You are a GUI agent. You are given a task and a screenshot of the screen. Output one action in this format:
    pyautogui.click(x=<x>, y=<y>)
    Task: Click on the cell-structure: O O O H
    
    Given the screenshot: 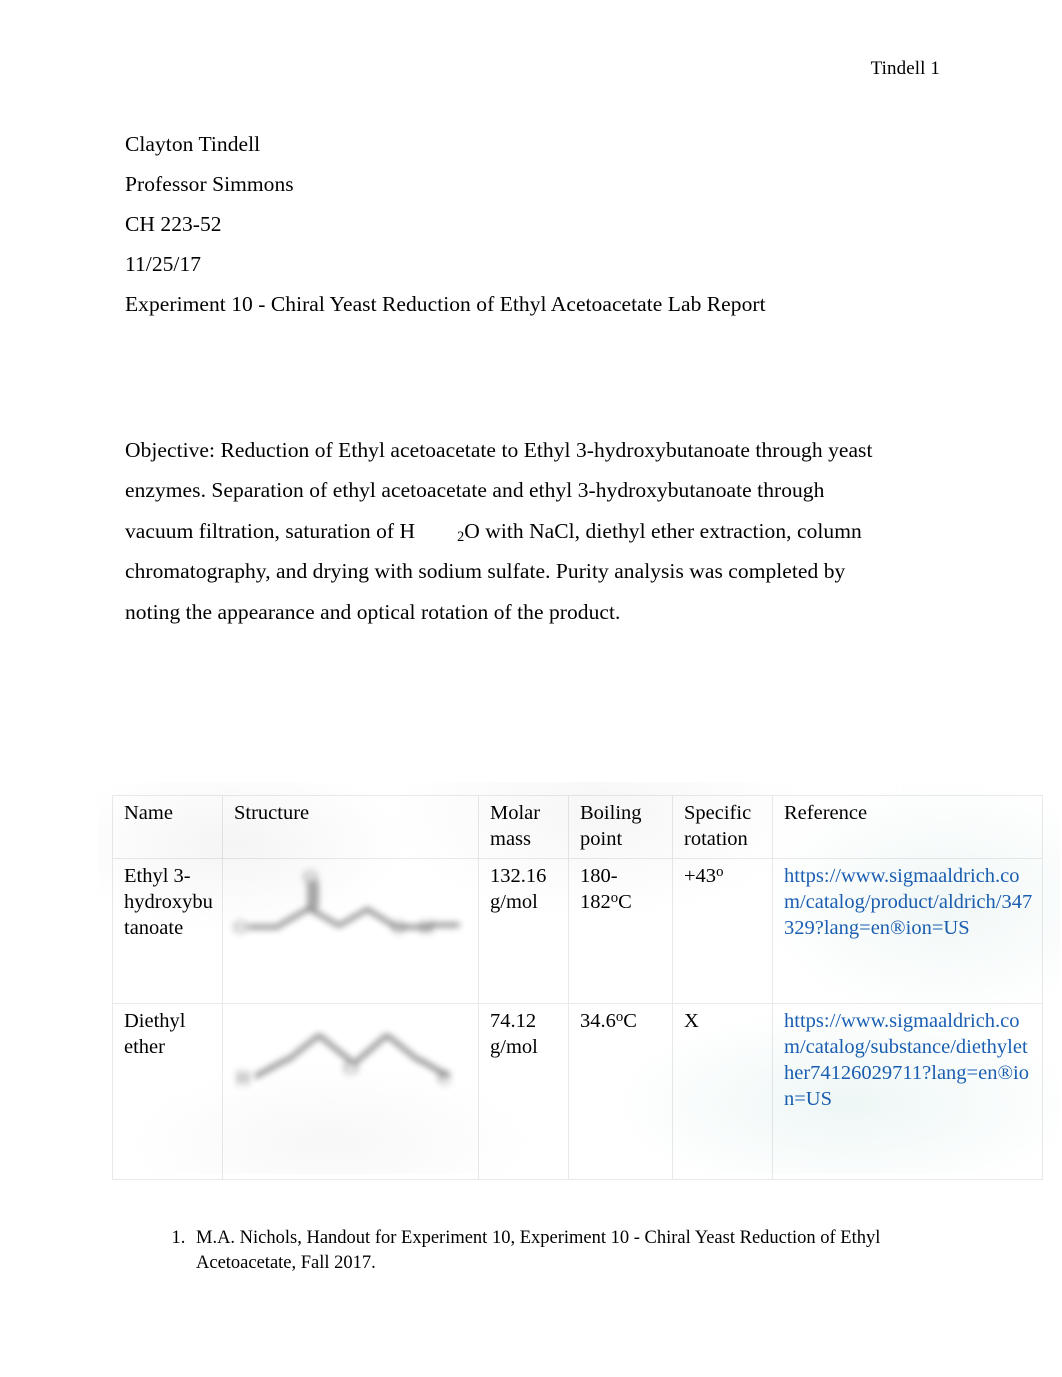 What is the action you would take?
    pyautogui.click(x=350, y=931)
    